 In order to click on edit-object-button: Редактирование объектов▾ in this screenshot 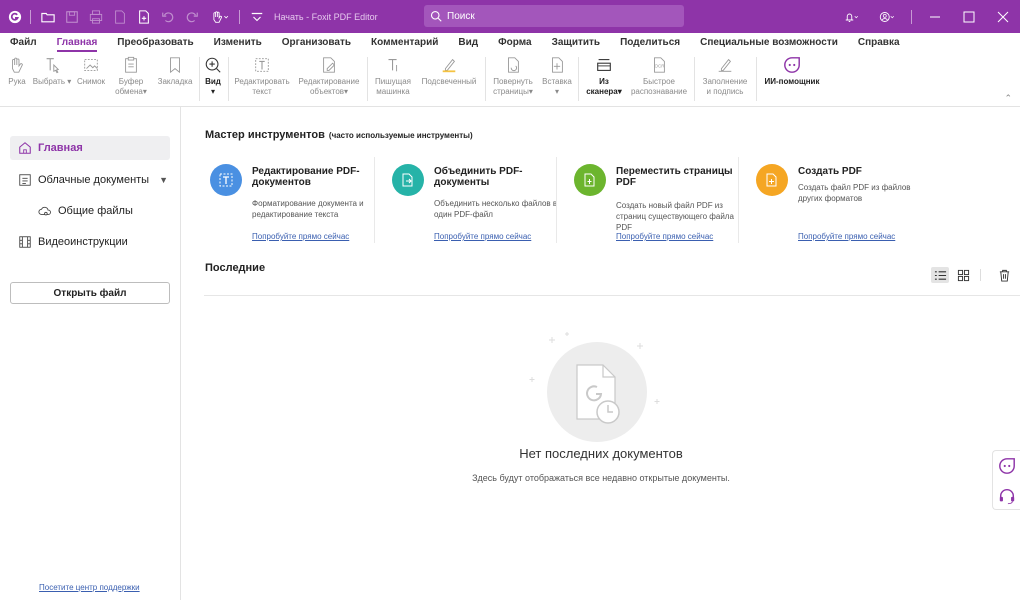, I will do `click(329, 76)`.